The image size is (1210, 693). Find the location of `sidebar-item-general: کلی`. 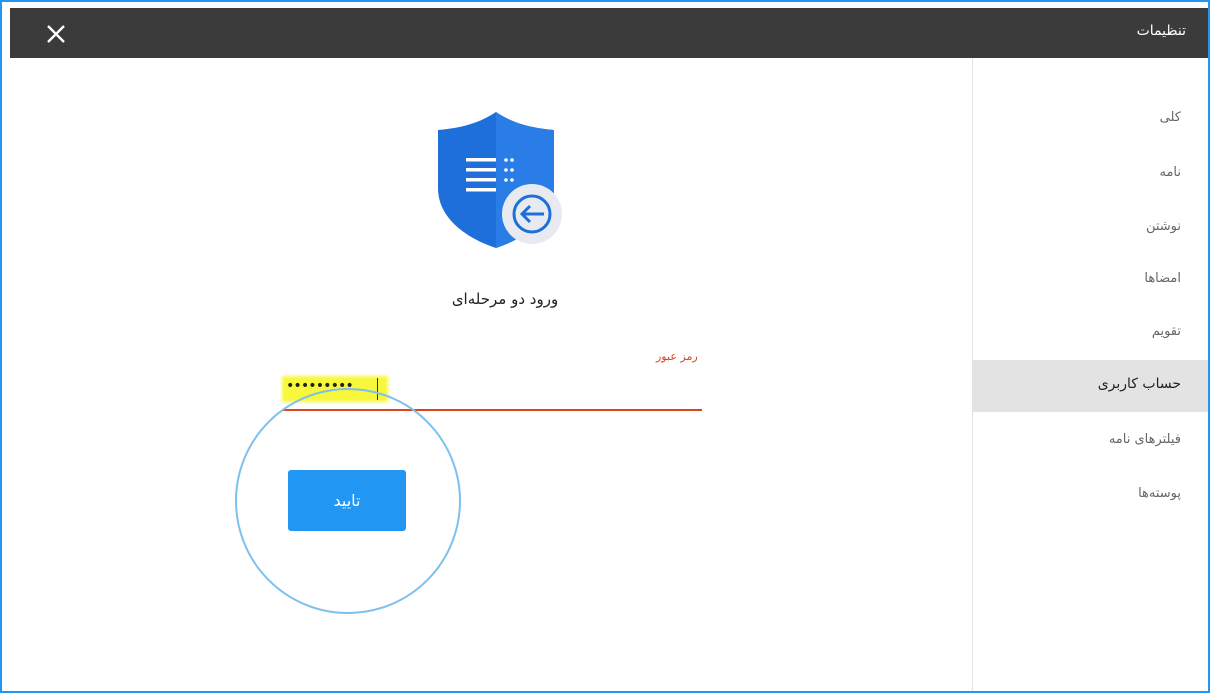

sidebar-item-general: کلی is located at coordinates (1170, 117).